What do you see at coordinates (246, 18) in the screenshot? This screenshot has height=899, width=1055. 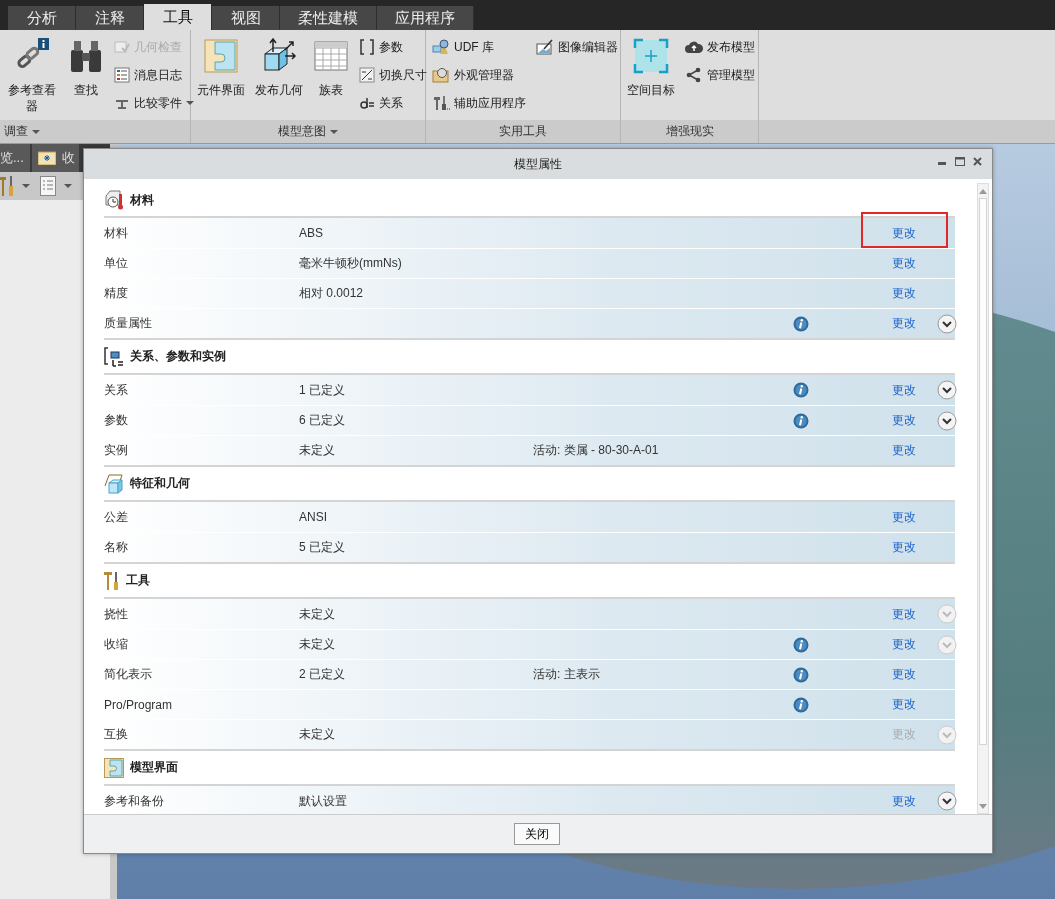 I see `ribbon-tab: 视图` at bounding box center [246, 18].